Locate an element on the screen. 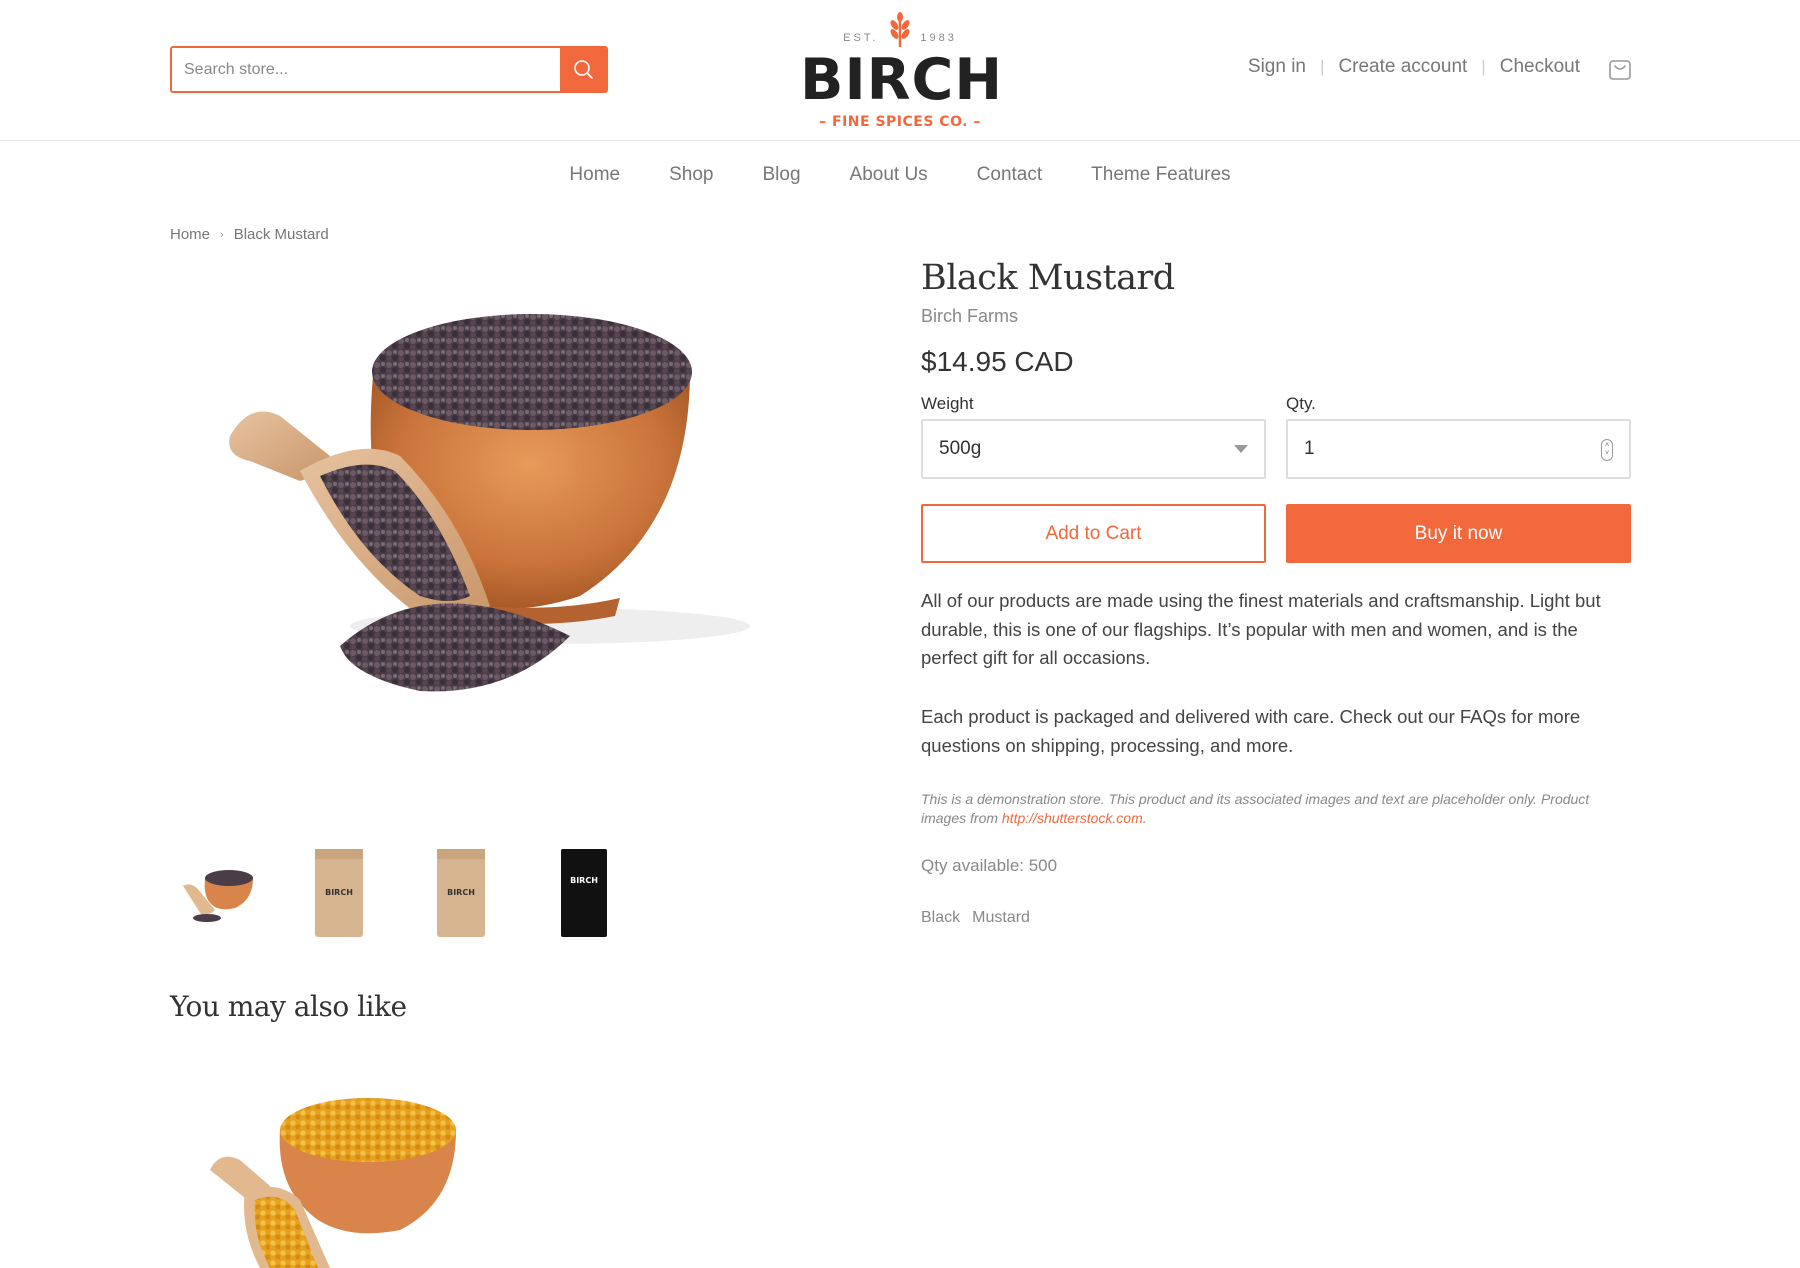 This screenshot has height=1268, width=1800. stepper-up-icon: ˄ is located at coordinates (1607, 446).